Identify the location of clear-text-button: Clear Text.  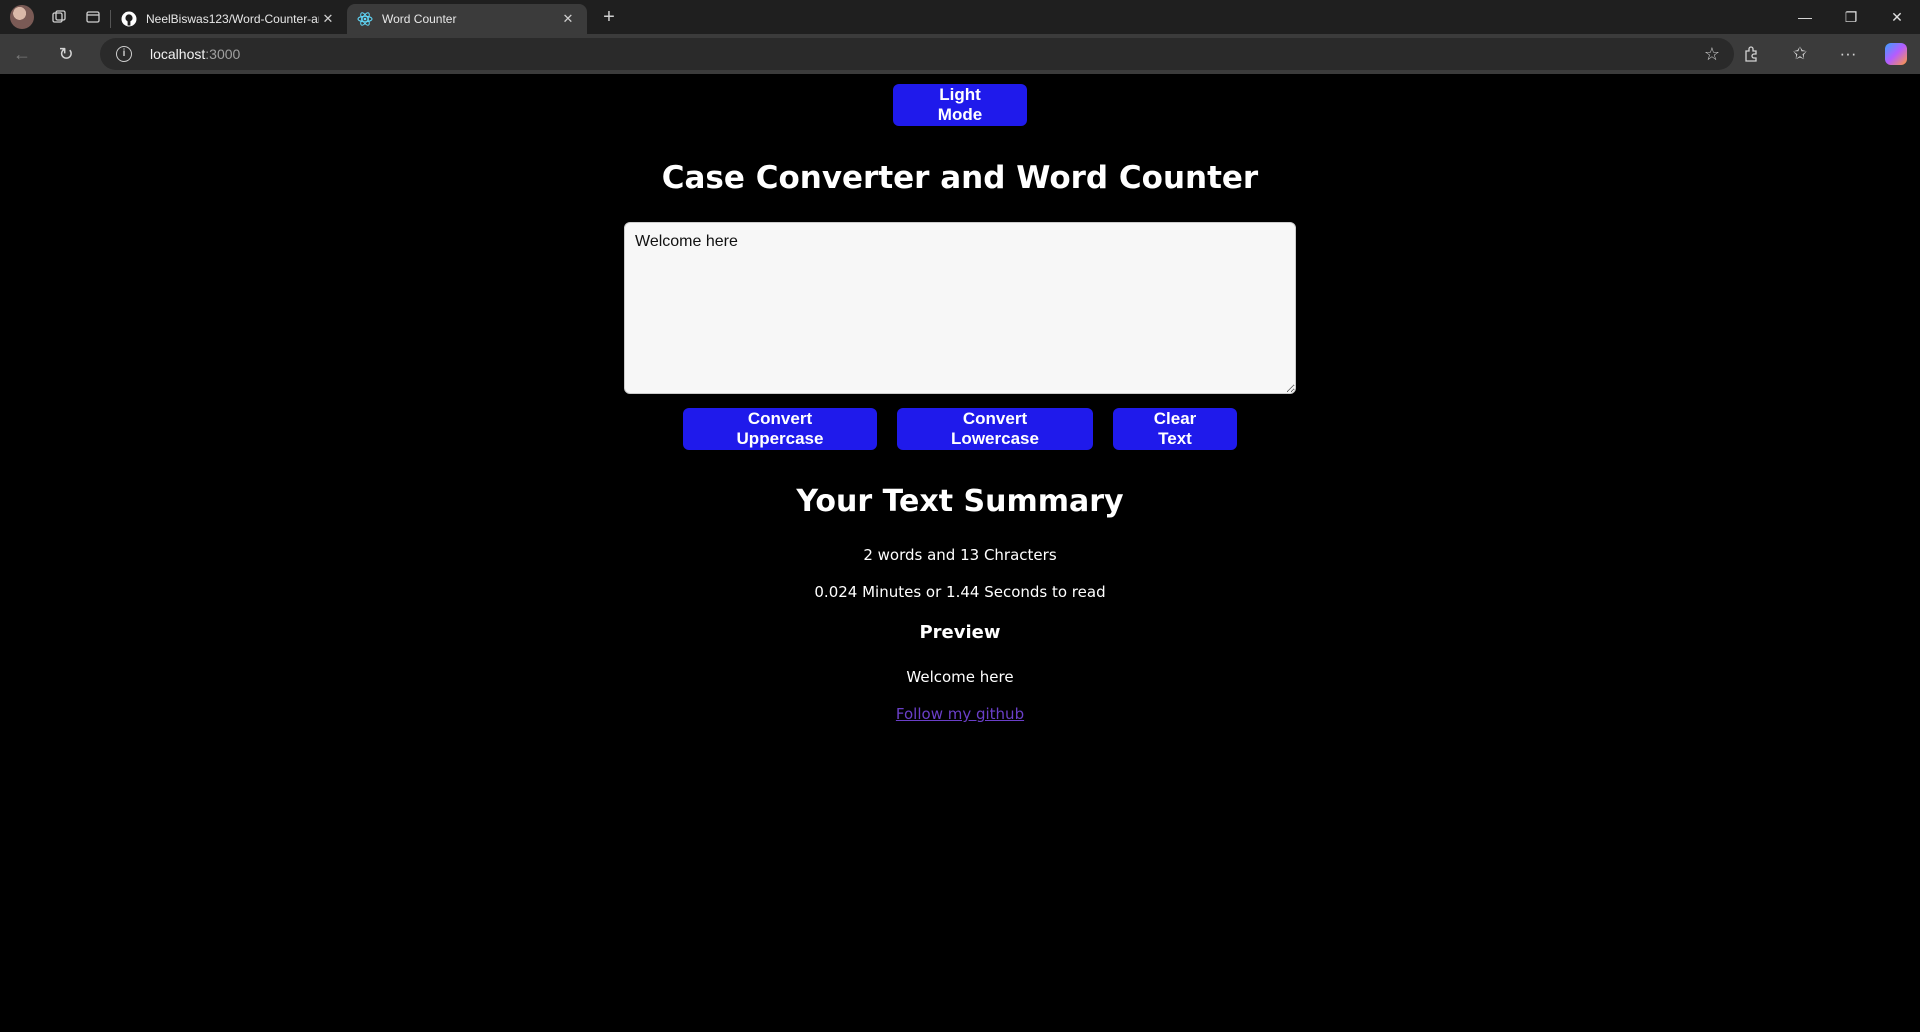
(1175, 429).